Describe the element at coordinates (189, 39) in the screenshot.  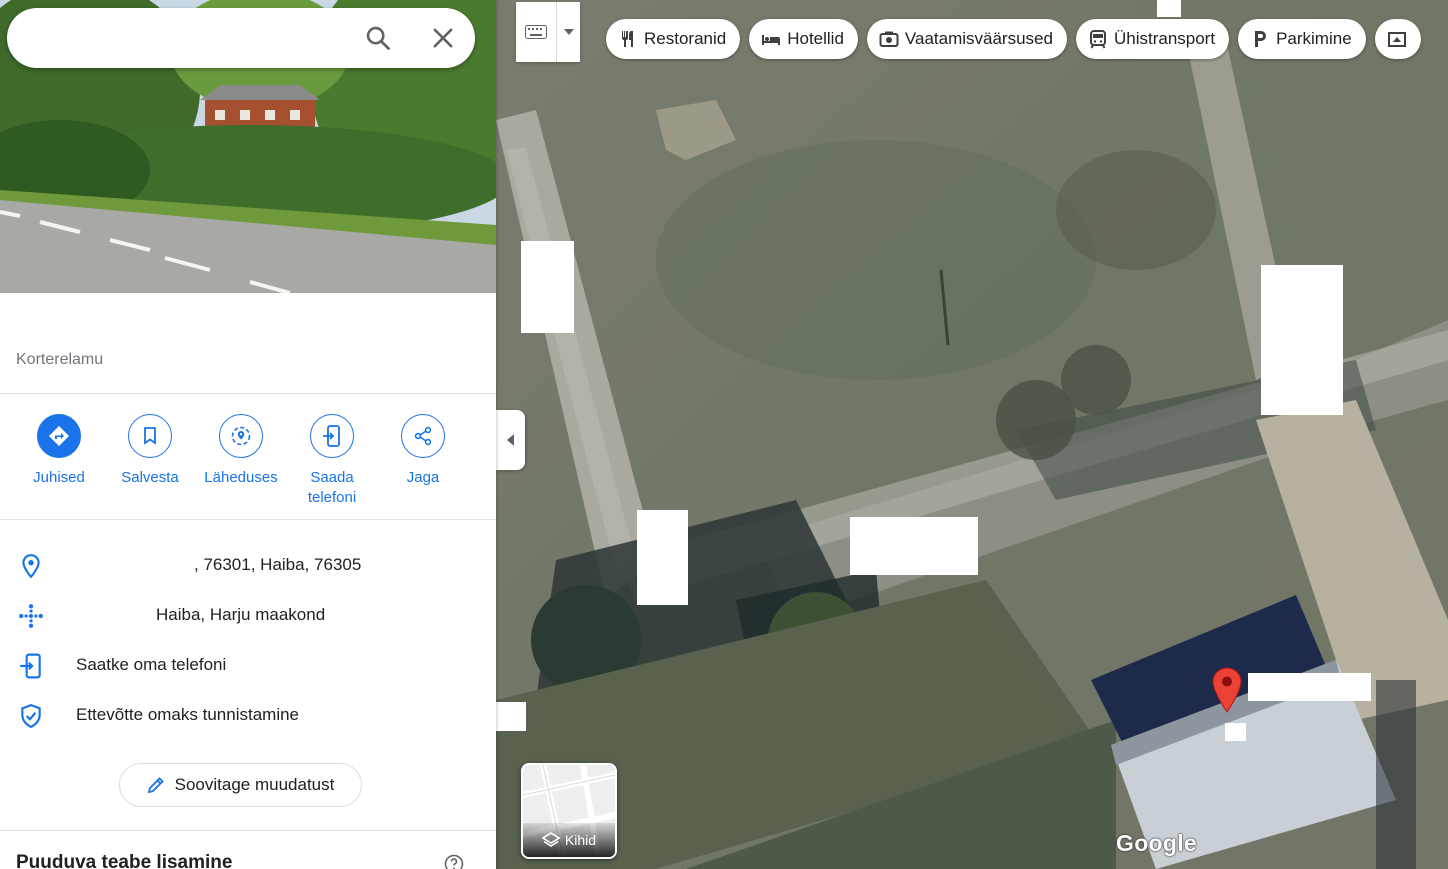
I see `search-input` at that location.